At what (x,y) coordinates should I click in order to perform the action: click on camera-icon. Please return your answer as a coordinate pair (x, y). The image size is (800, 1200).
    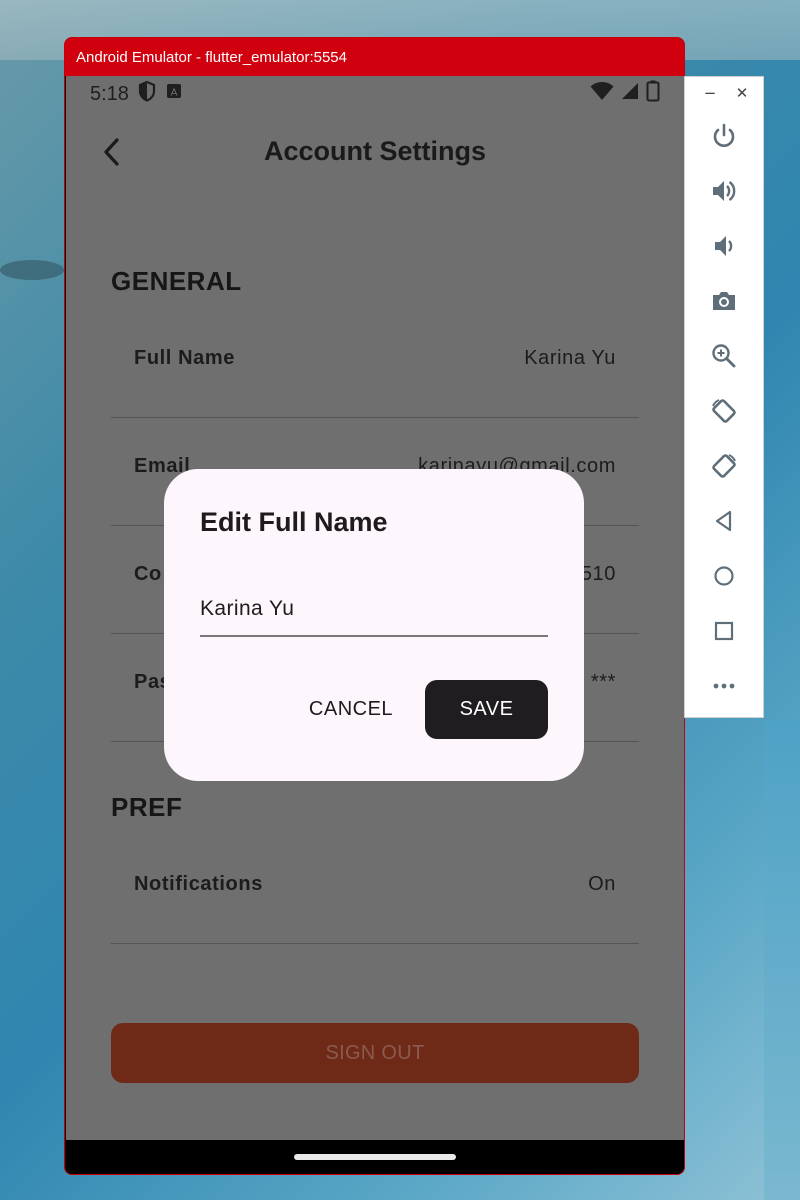
    Looking at the image, I should click on (724, 301).